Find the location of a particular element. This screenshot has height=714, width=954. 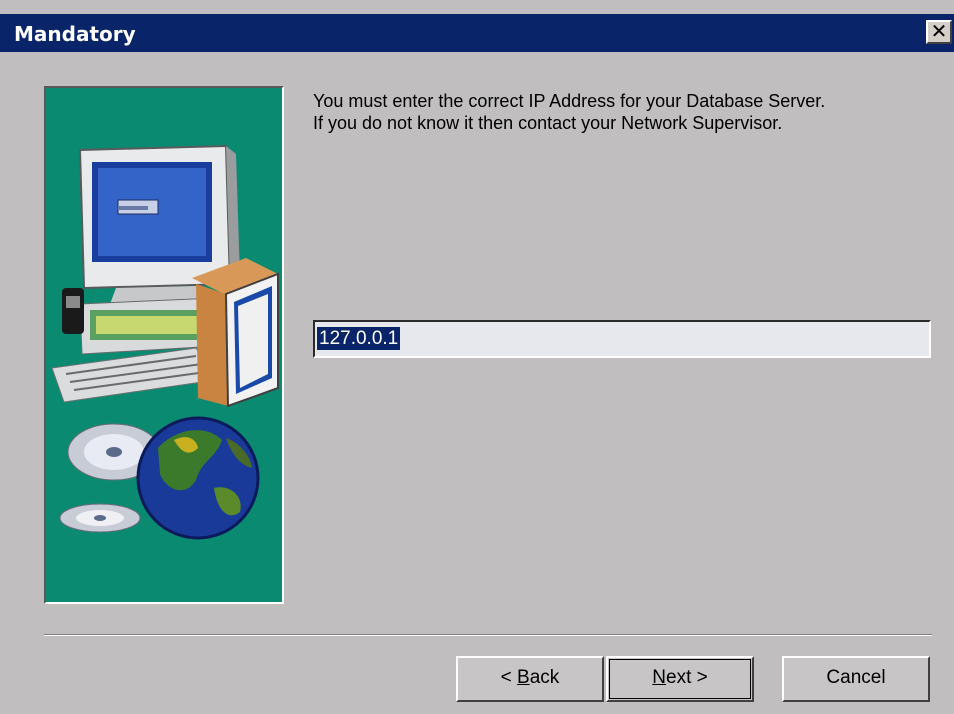

software-box-icon is located at coordinates (235, 333).